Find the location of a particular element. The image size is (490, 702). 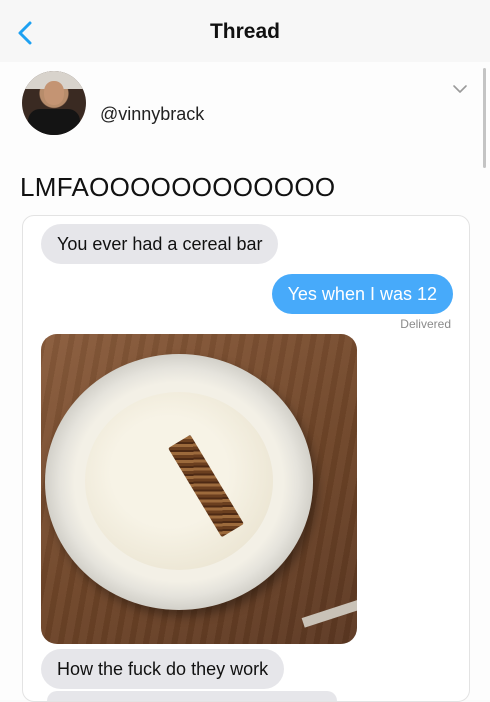

nav-bar: Thread is located at coordinates (245, 31).